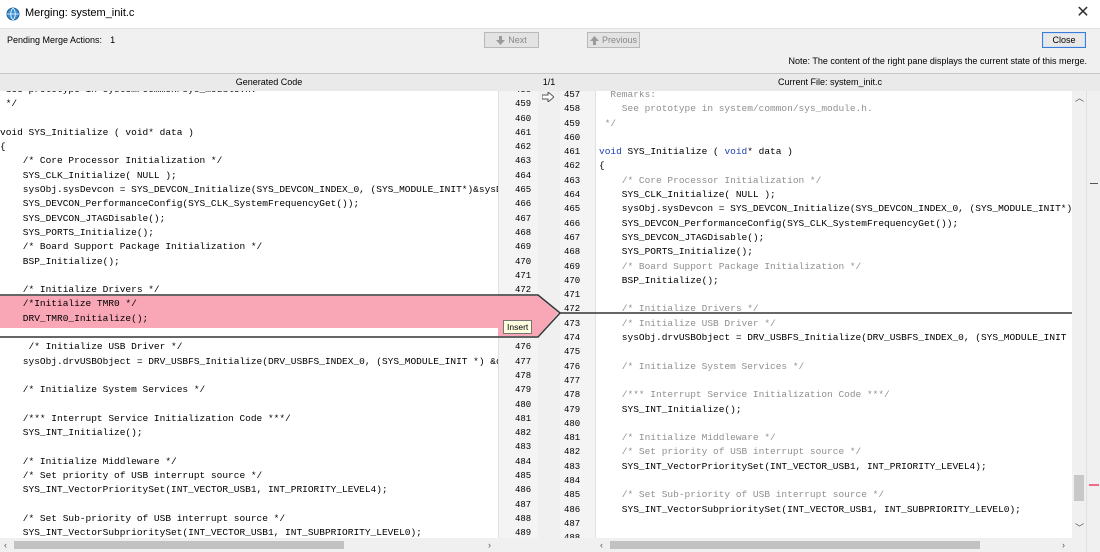 This screenshot has height=552, width=1100. Describe the element at coordinates (577, 534) in the screenshot. I see `line-number: 488` at that location.